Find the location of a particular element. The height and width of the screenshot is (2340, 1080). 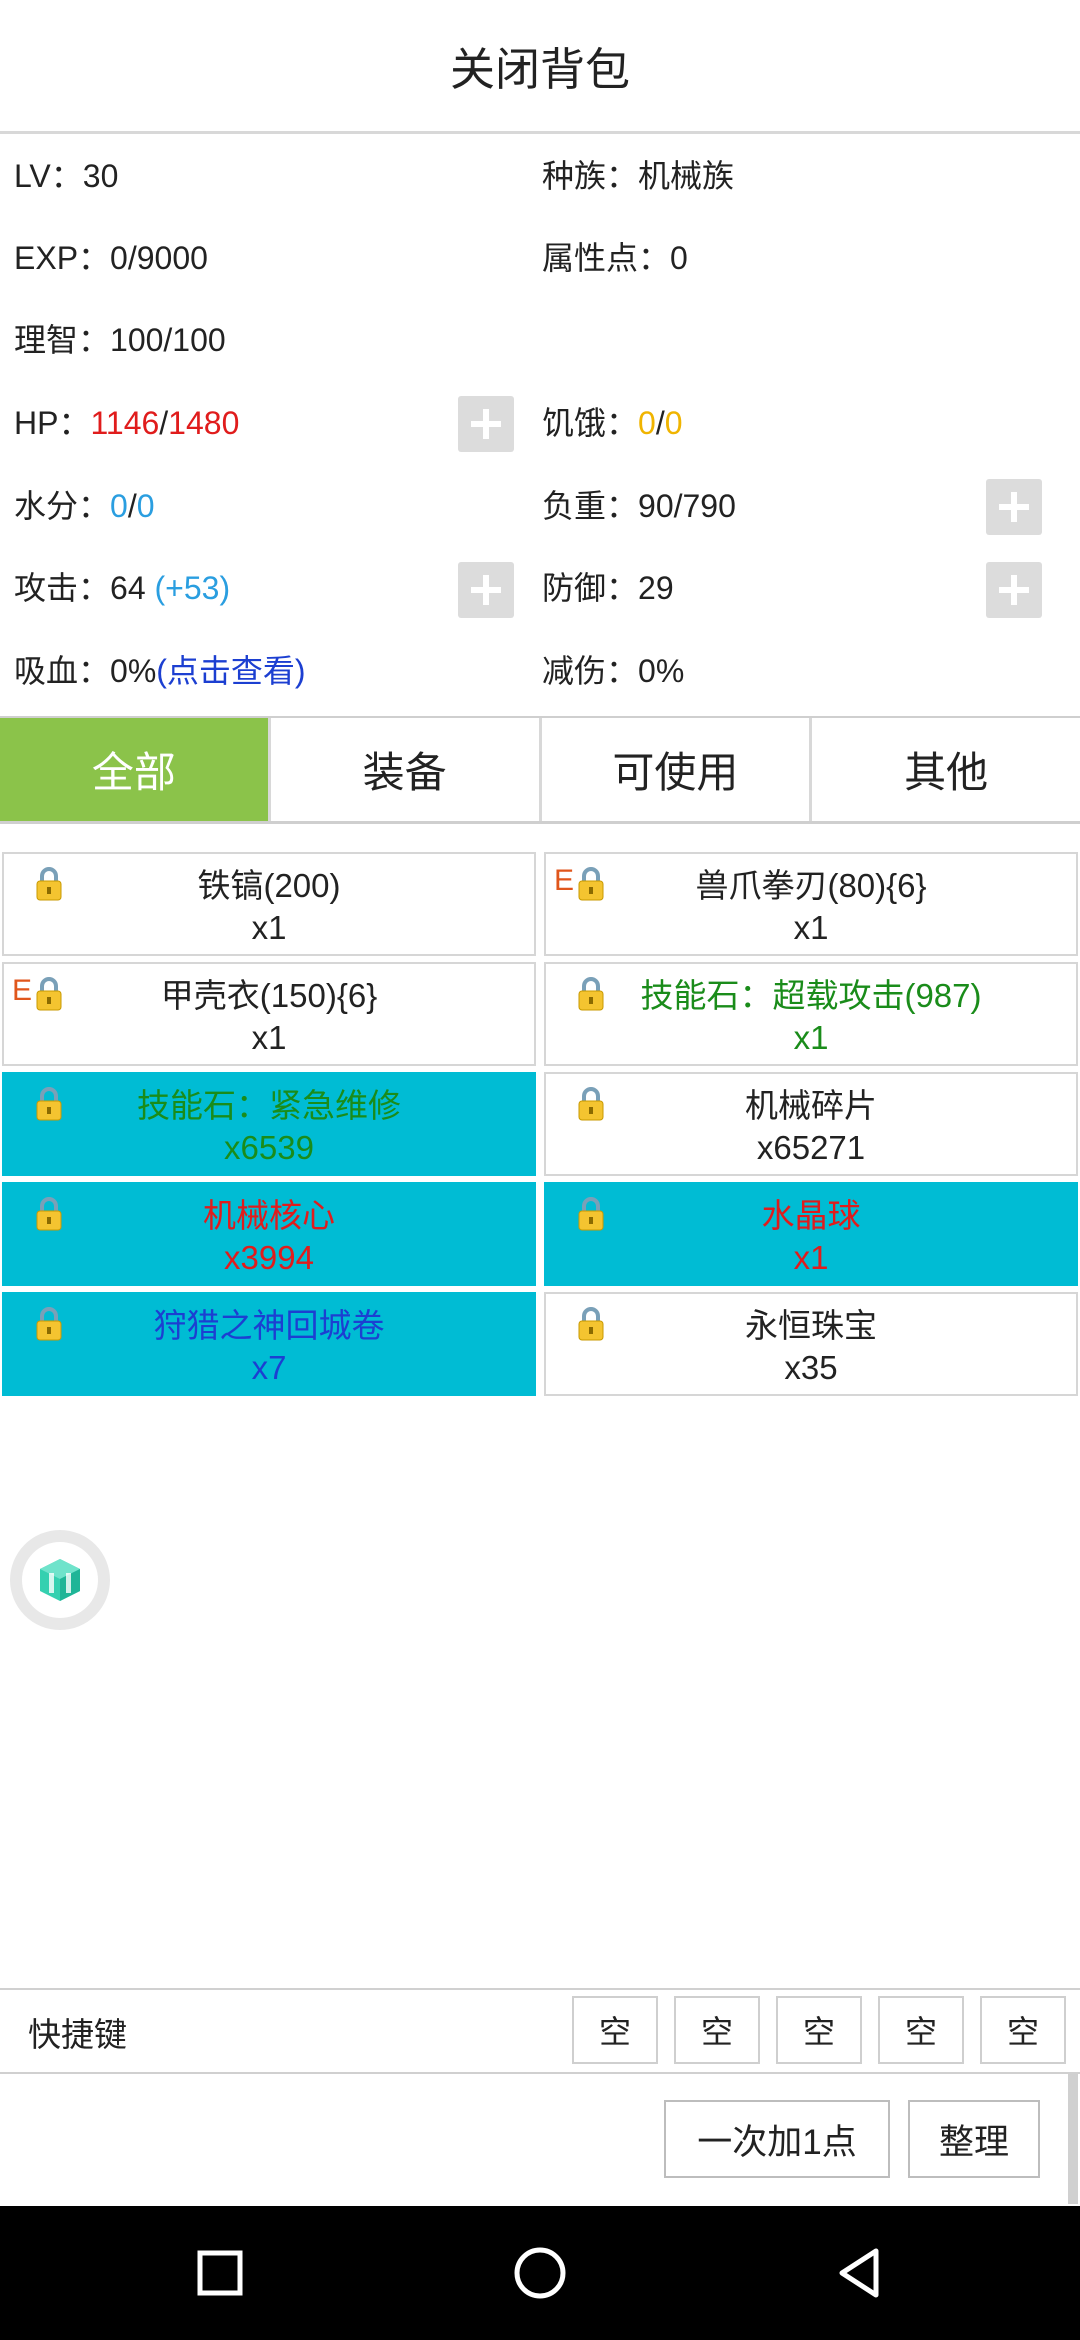

inventory-item: 水晶球 x1 is located at coordinates (811, 1234).